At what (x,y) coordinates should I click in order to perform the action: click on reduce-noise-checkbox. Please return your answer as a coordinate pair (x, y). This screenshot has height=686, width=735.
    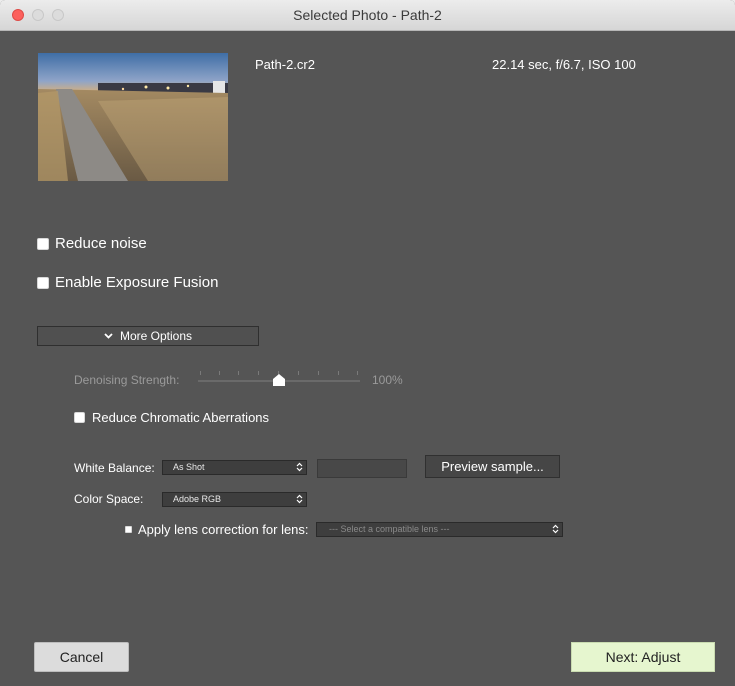
    Looking at the image, I should click on (43, 243).